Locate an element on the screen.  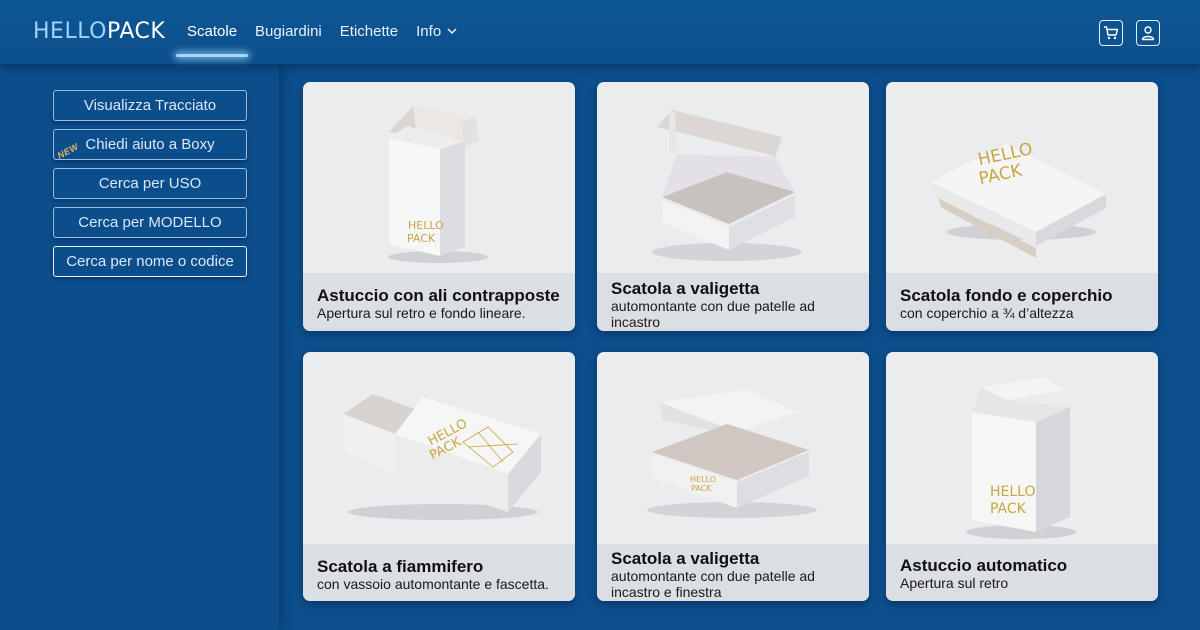
card-subtitle: automontante con due patelle ad incastro is located at coordinates (713, 314).